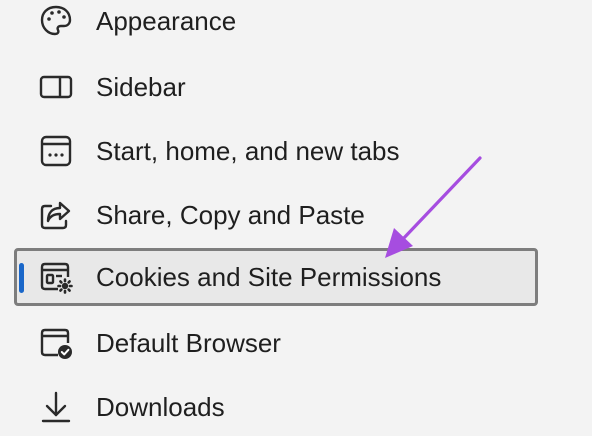 This screenshot has width=592, height=436. I want to click on sidebar-icon, so click(56, 87).